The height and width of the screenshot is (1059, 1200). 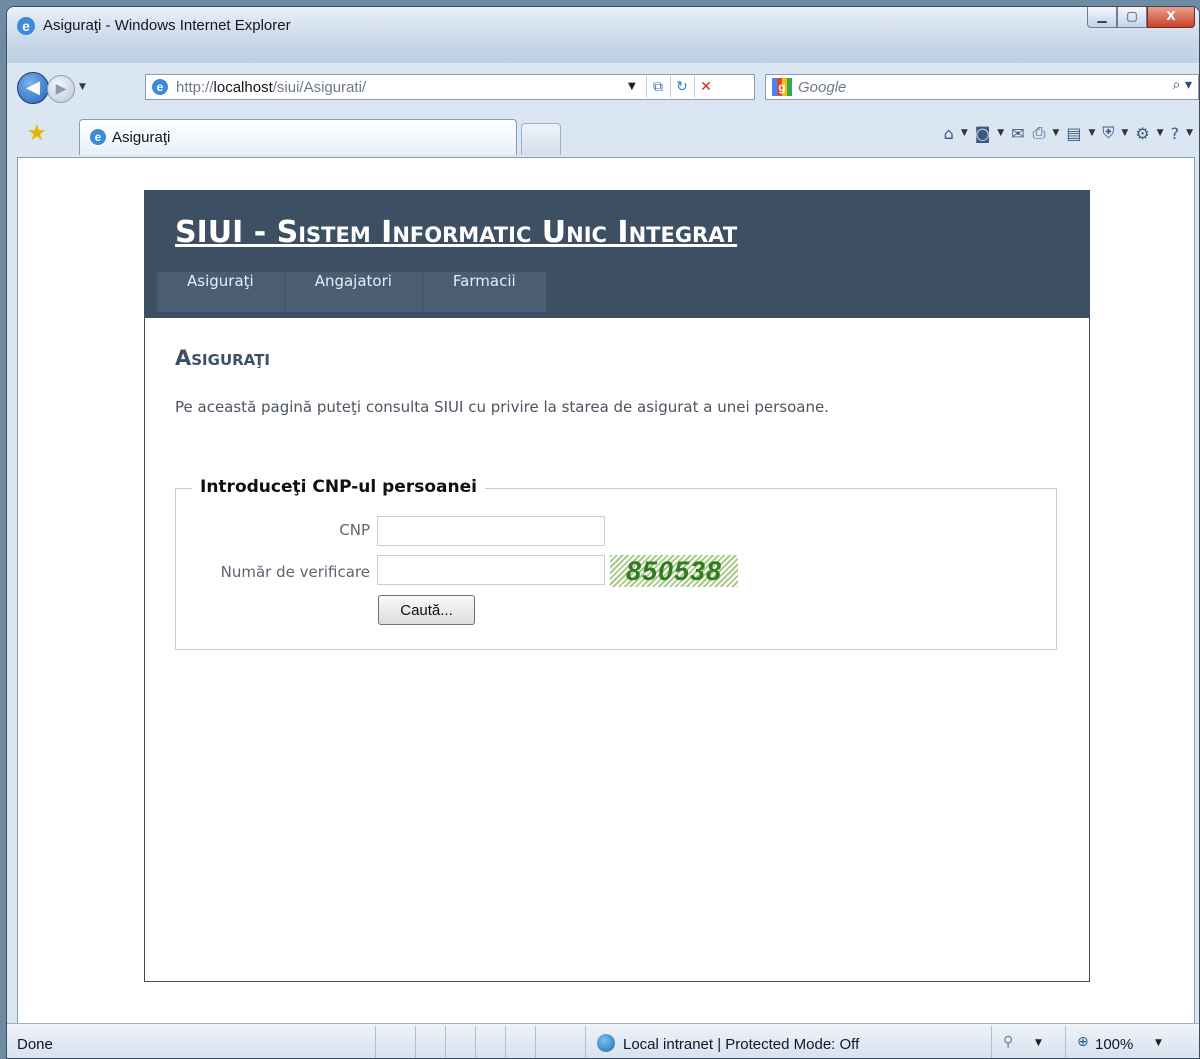 What do you see at coordinates (1108, 133) in the screenshot?
I see `safety-icon: ⛨` at bounding box center [1108, 133].